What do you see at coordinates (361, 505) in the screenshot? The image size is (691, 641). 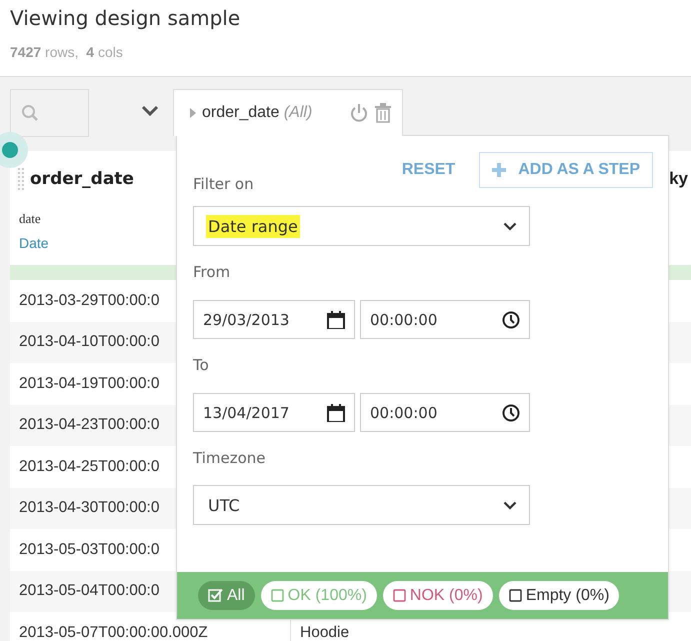 I see `timezone-select: UTC` at bounding box center [361, 505].